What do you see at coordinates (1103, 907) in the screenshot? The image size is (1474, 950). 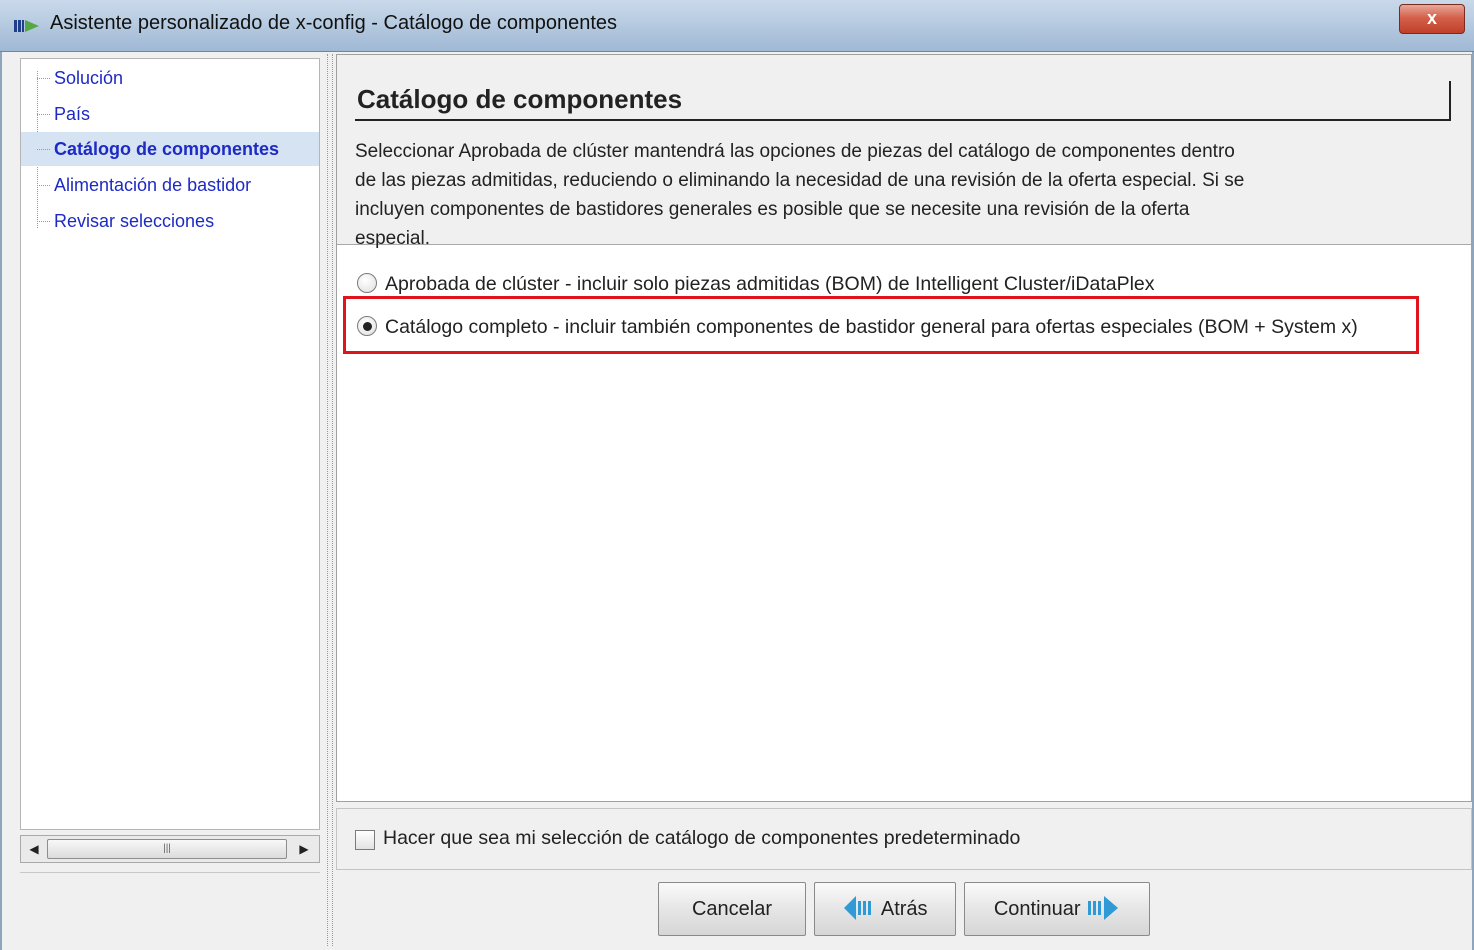 I see `forward-arrow-icon` at bounding box center [1103, 907].